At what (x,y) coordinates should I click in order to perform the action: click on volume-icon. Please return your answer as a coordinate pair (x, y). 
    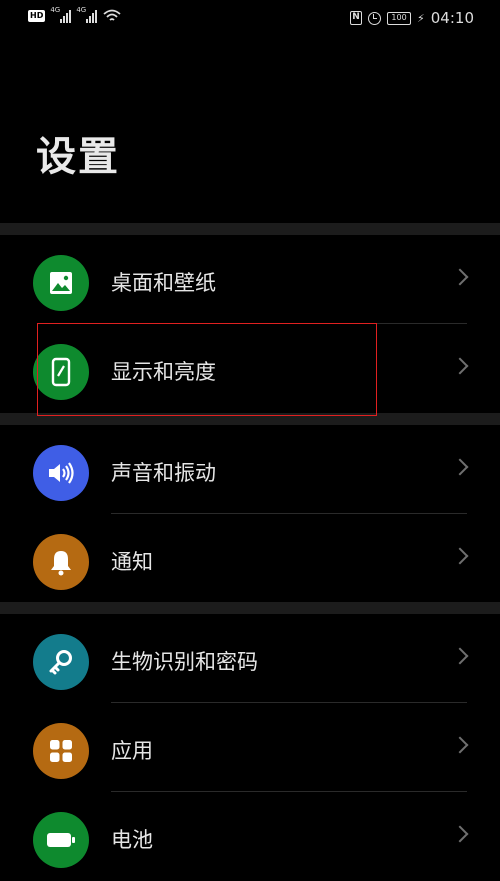
    Looking at the image, I should click on (61, 473).